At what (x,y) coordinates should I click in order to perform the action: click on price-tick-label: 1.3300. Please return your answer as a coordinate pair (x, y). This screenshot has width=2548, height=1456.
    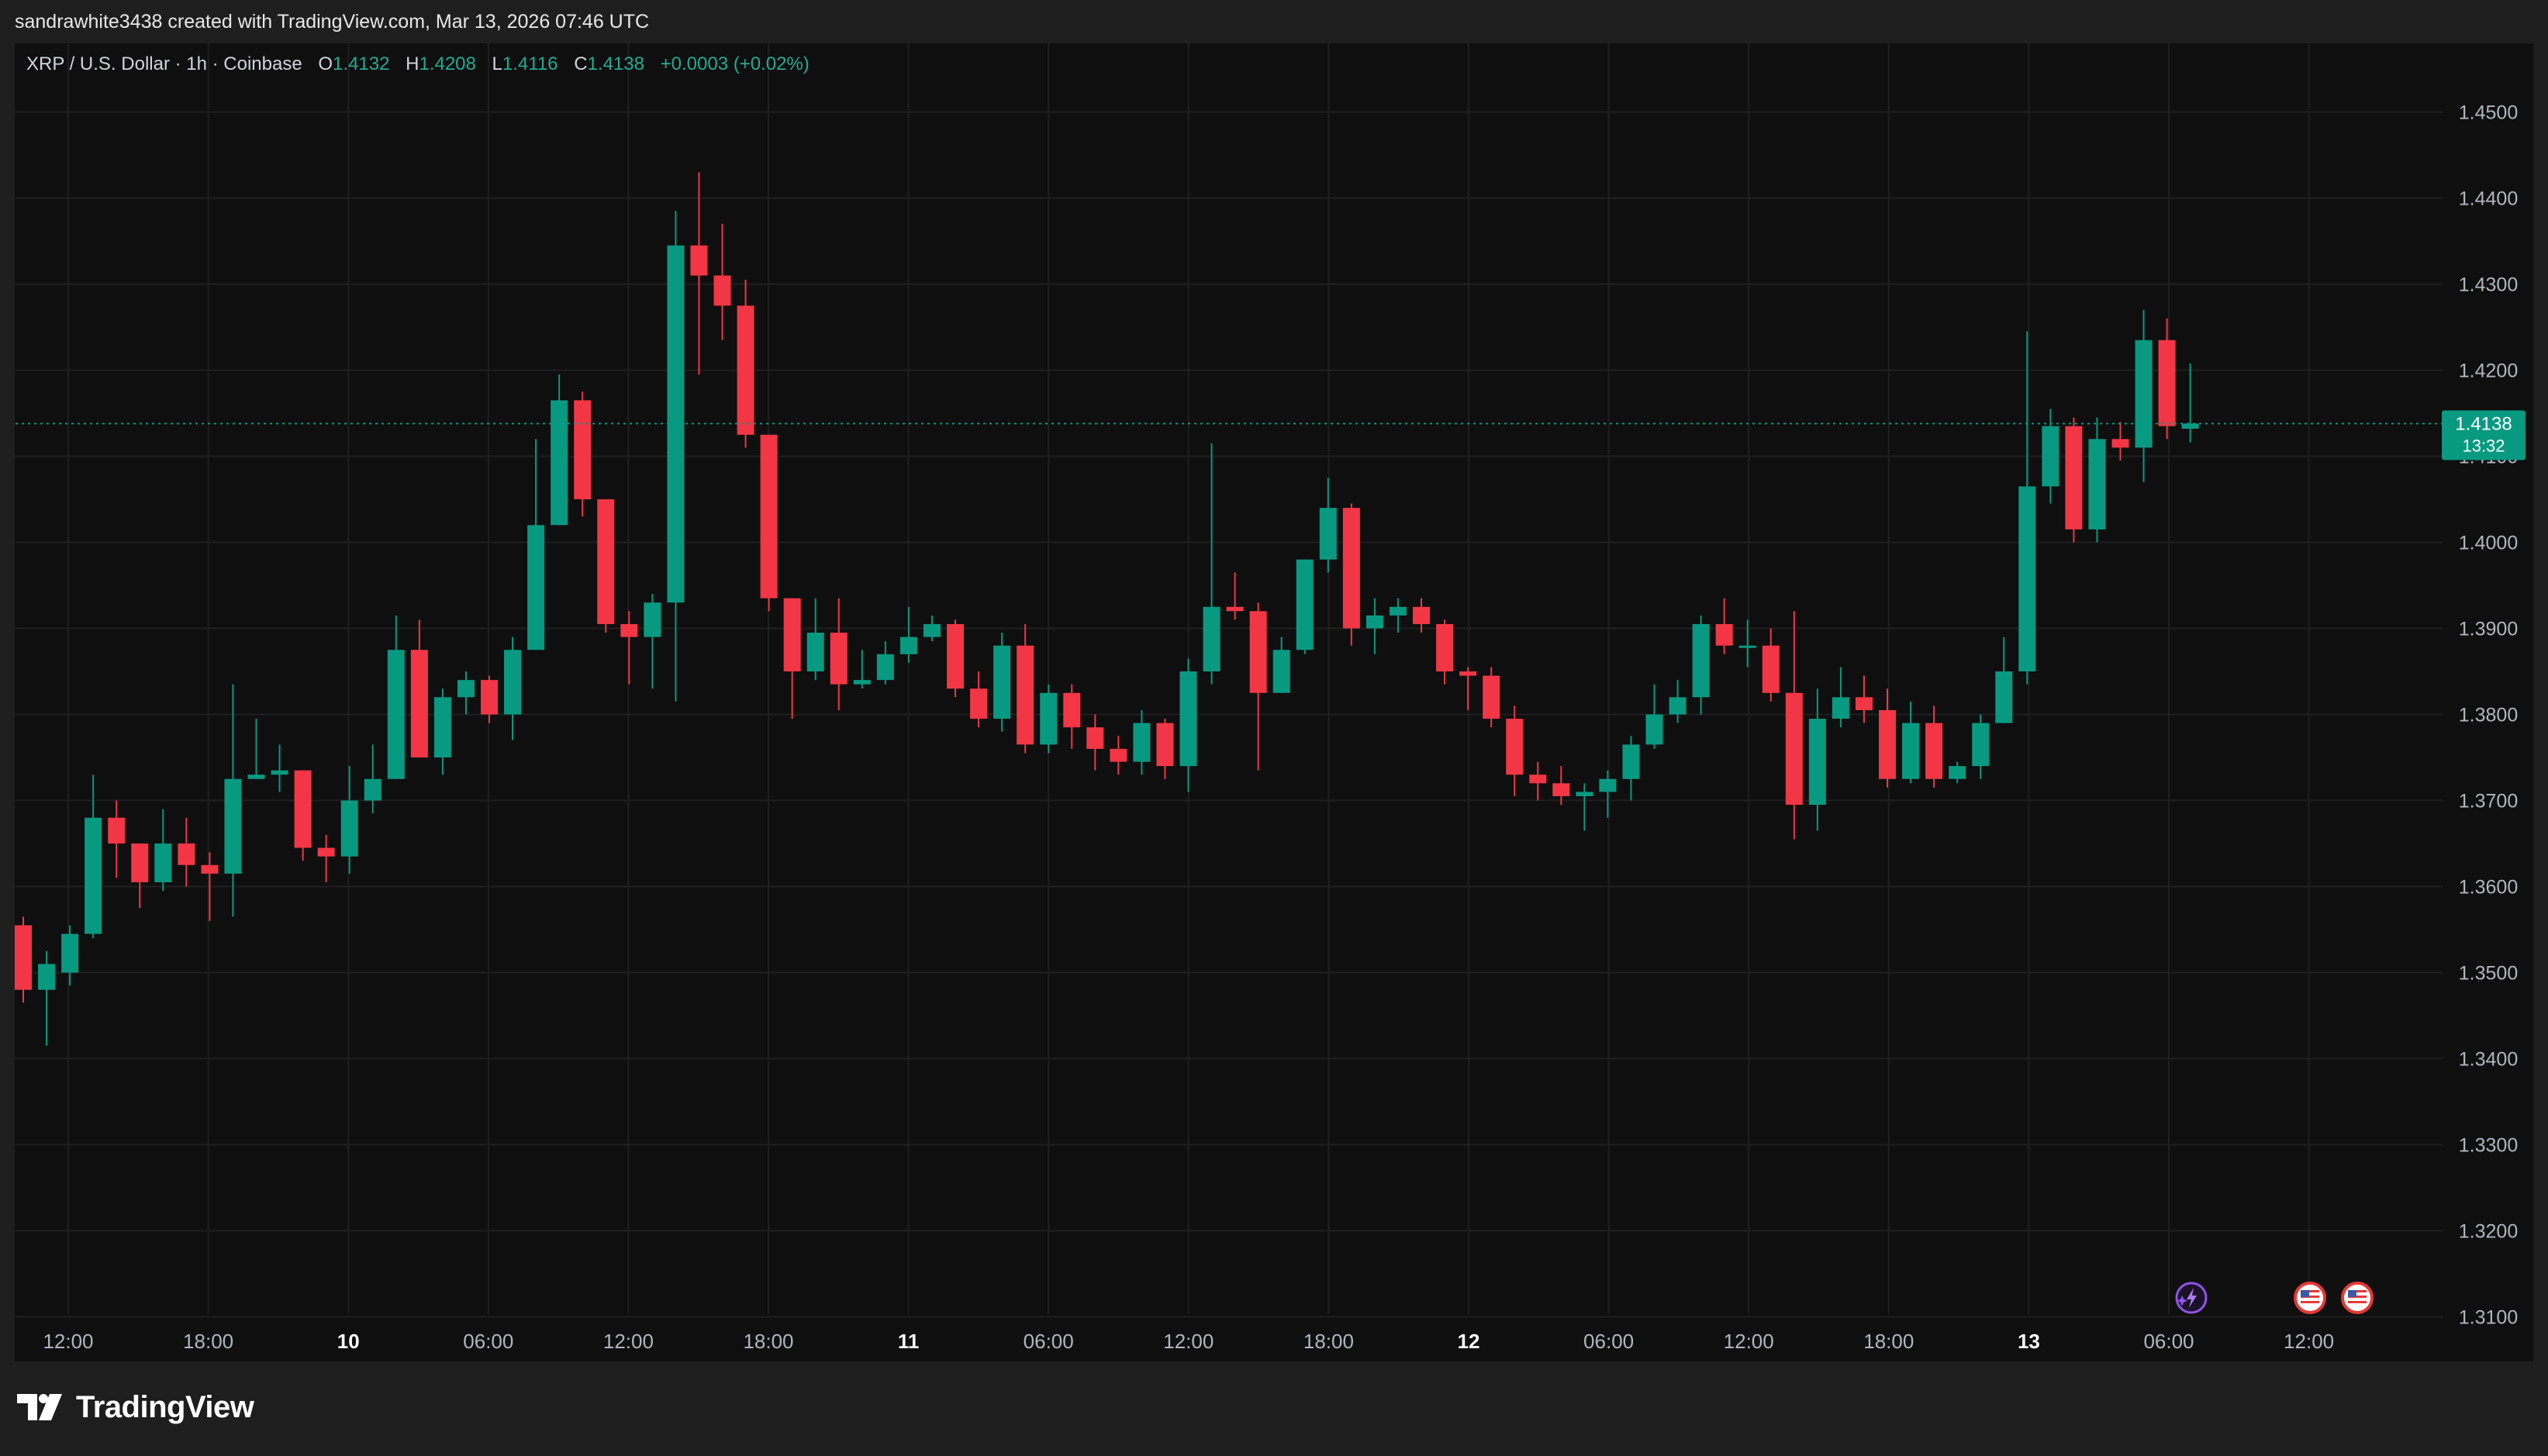
    Looking at the image, I should click on (2488, 1146).